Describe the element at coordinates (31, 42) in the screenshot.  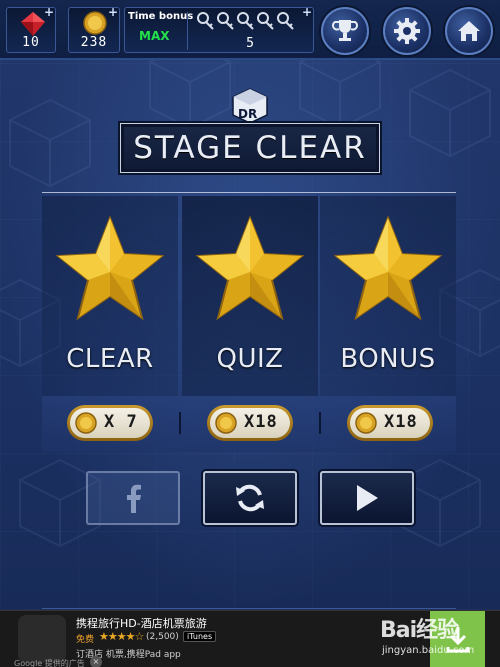
I see `gems-count: 10` at that location.